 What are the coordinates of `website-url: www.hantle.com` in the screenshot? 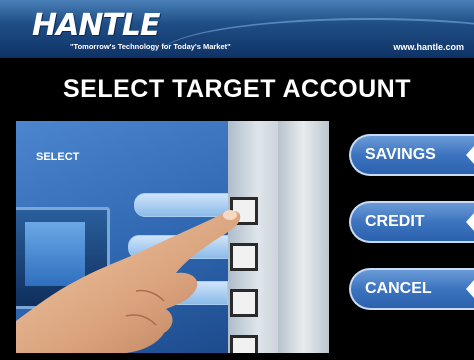 It's located at (428, 47).